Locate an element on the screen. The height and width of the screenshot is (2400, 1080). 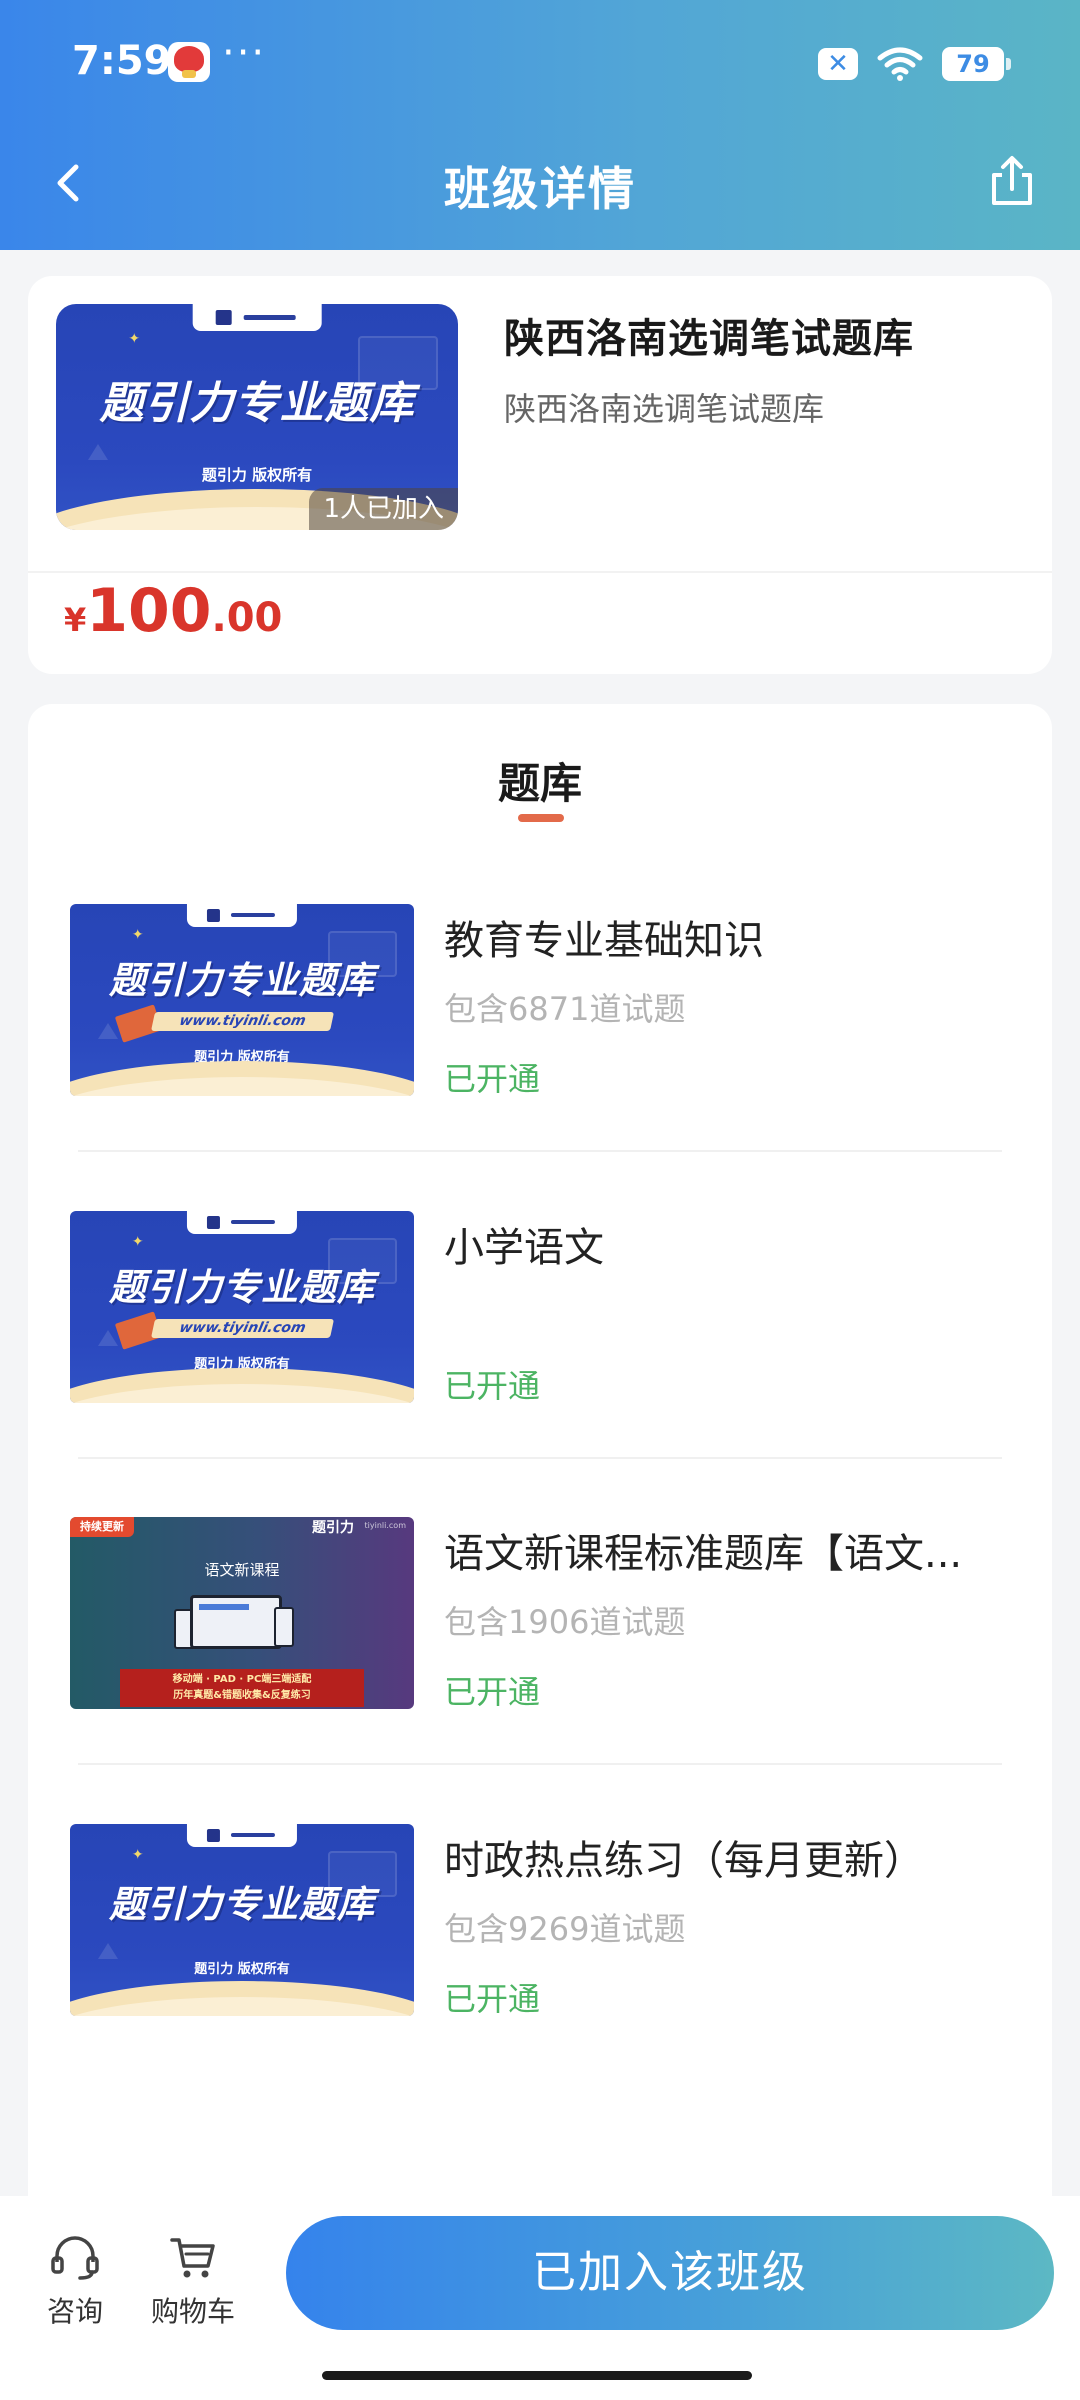
bank-name: 时政热点练习（每月更新） is located at coordinates (684, 1861).